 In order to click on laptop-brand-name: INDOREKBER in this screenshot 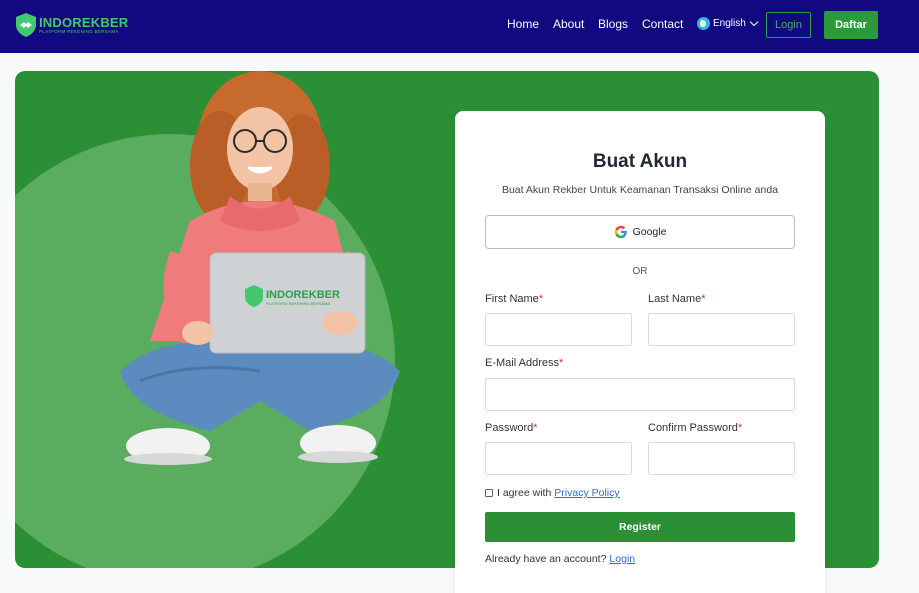, I will do `click(303, 295)`.